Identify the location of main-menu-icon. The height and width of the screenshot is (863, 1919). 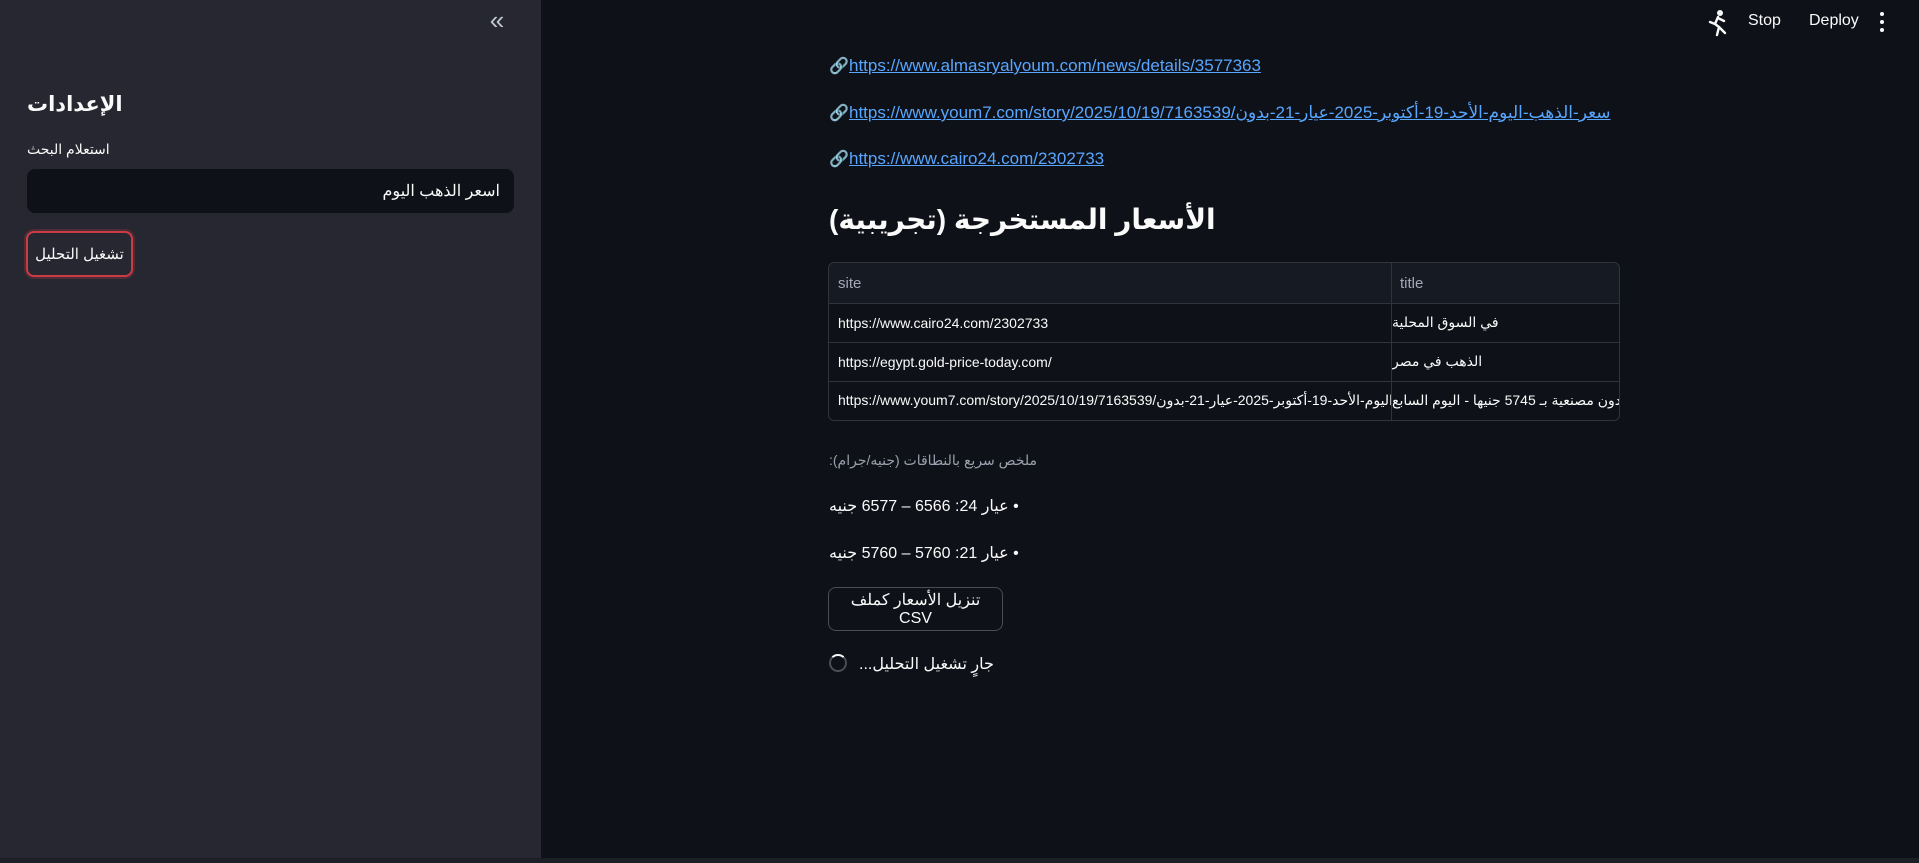
(1882, 22).